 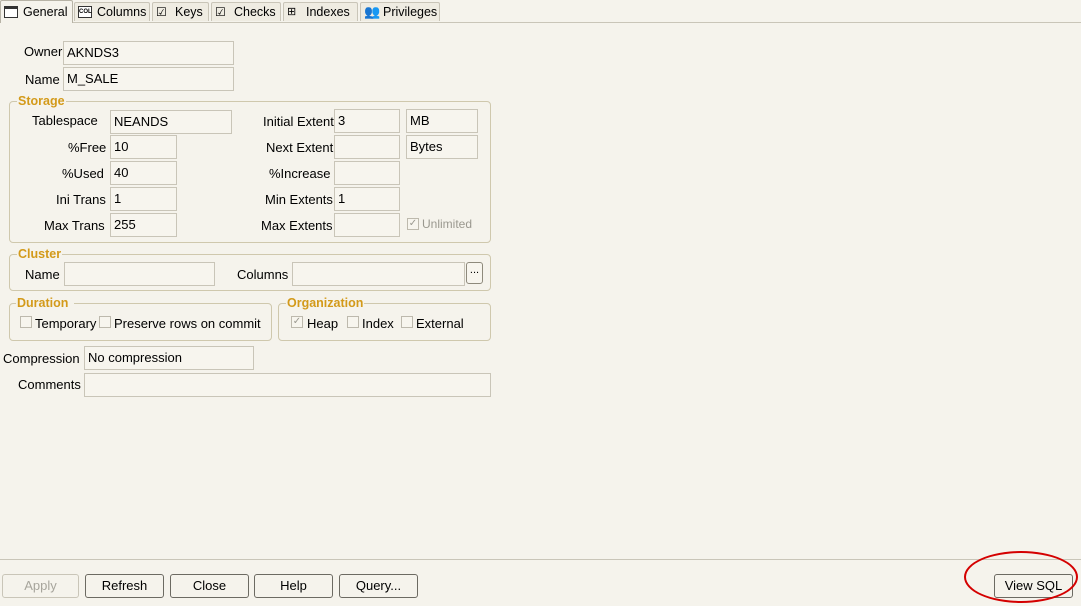 What do you see at coordinates (11, 12) in the screenshot?
I see `general-icon` at bounding box center [11, 12].